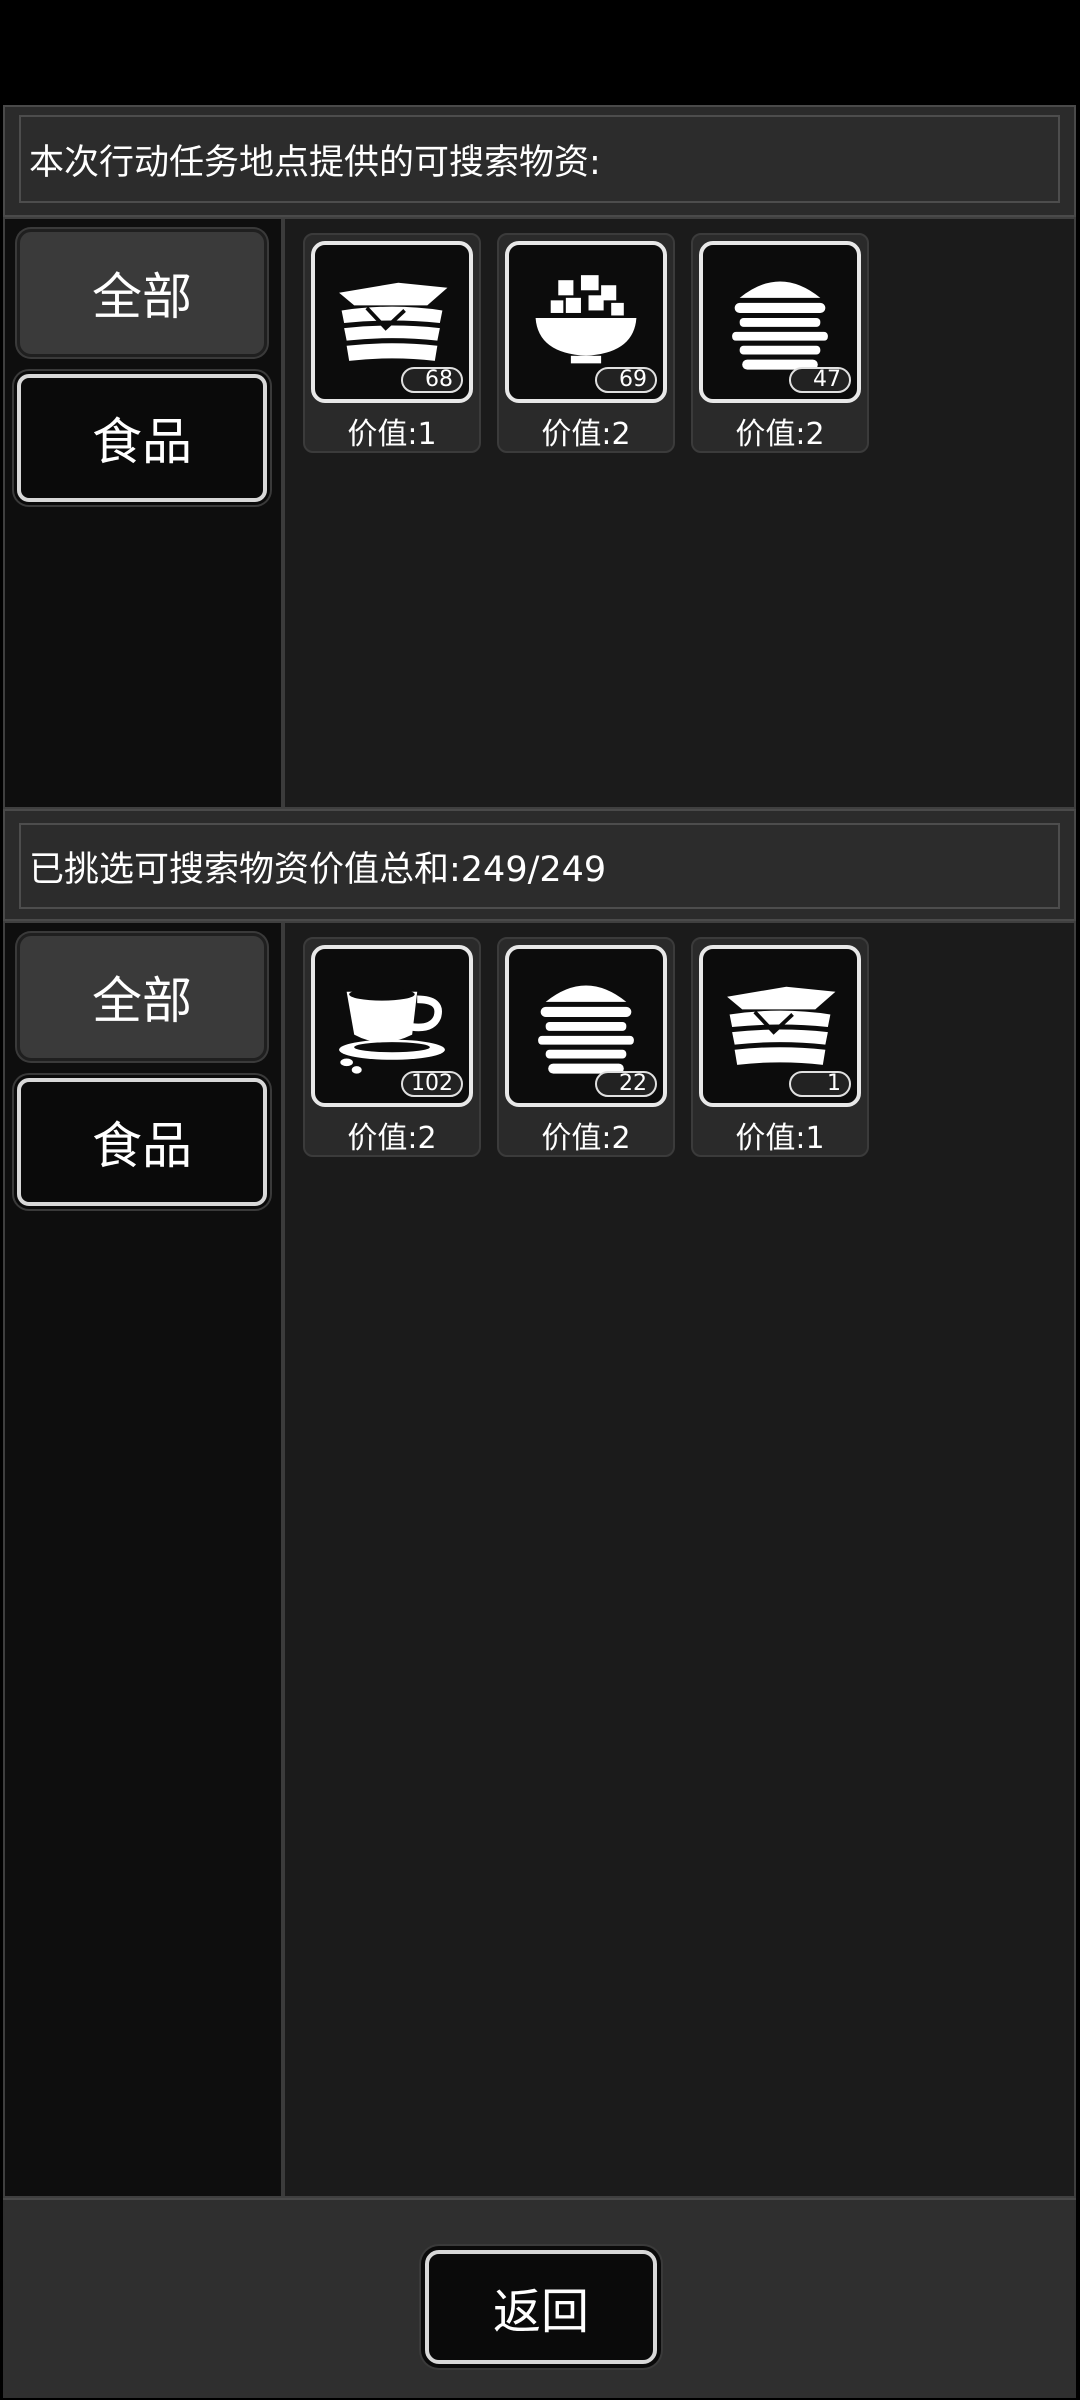 The height and width of the screenshot is (2400, 1080). I want to click on bowl-food-icon, so click(586, 319).